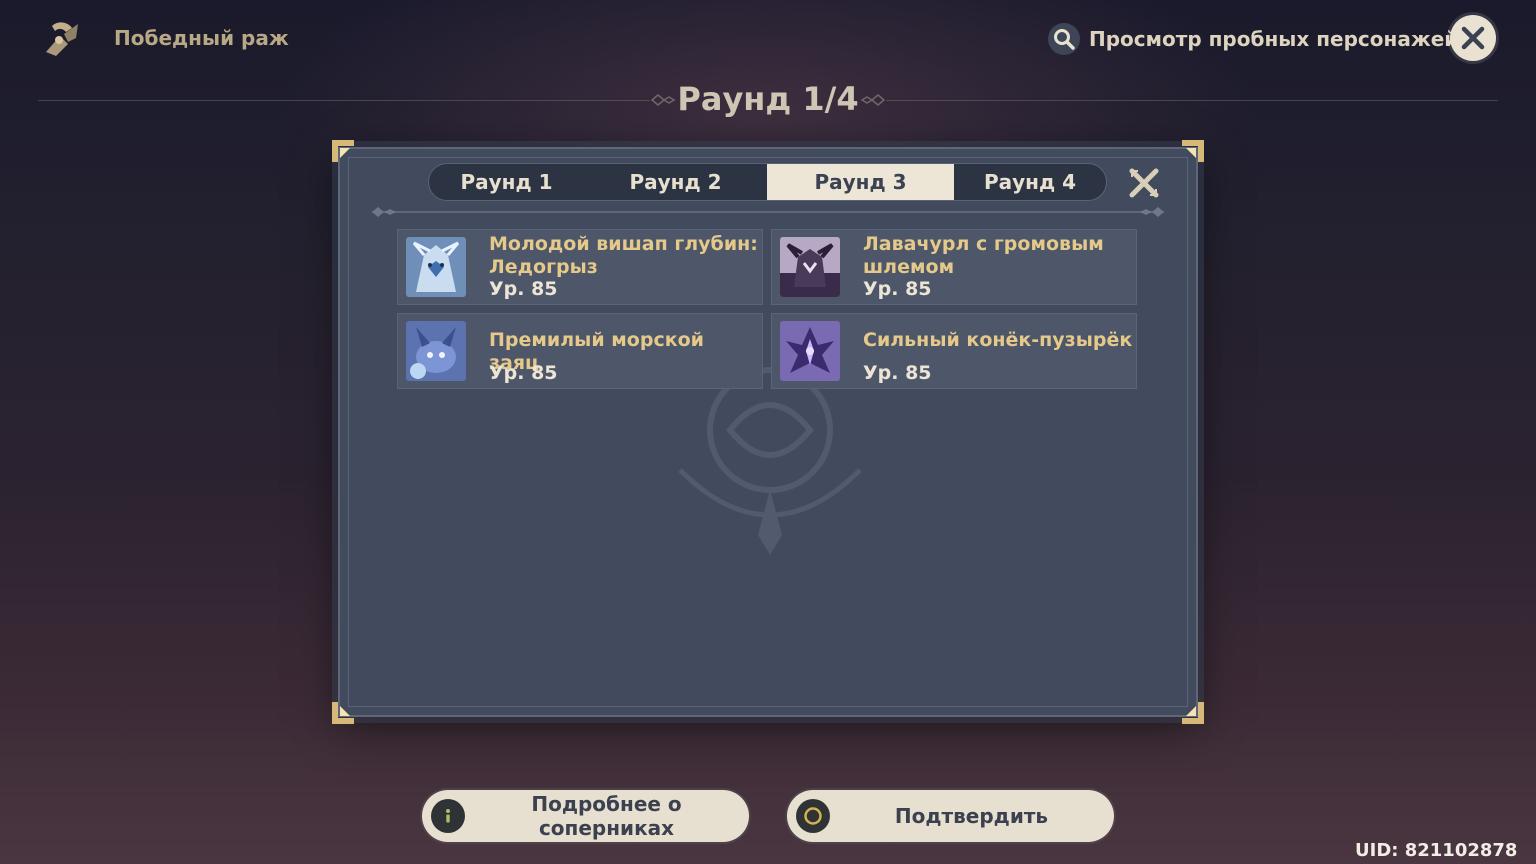 The width and height of the screenshot is (1536, 864). What do you see at coordinates (1274, 39) in the screenshot?
I see `trial-characters-label: Просмотр пробных персонажей` at bounding box center [1274, 39].